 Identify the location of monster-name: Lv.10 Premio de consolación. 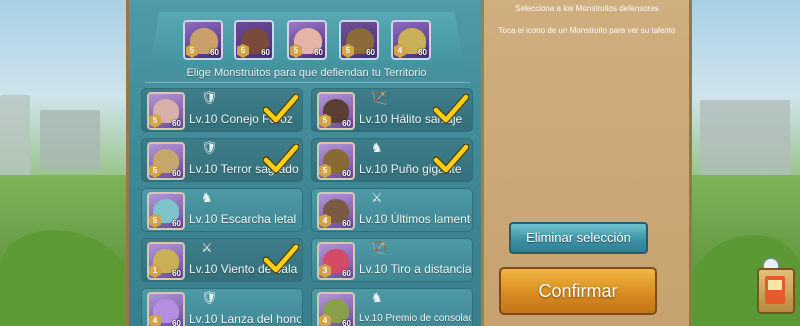
(415, 318).